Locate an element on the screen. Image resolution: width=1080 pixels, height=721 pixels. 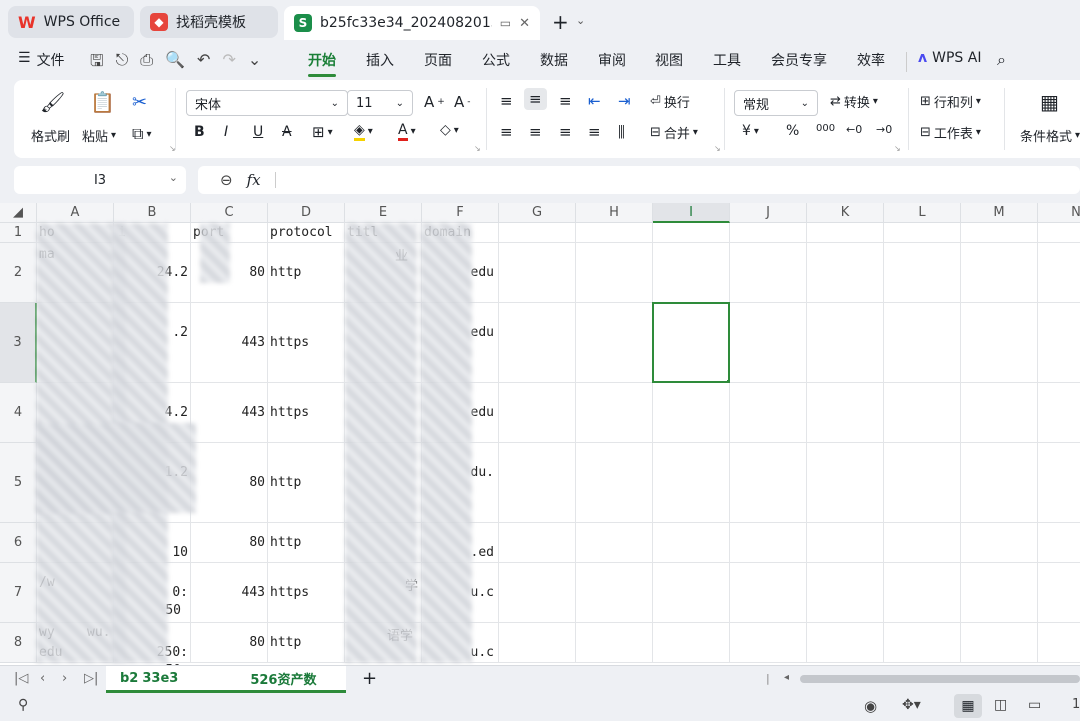
menu-efficiency: 效率 is located at coordinates (871, 60).